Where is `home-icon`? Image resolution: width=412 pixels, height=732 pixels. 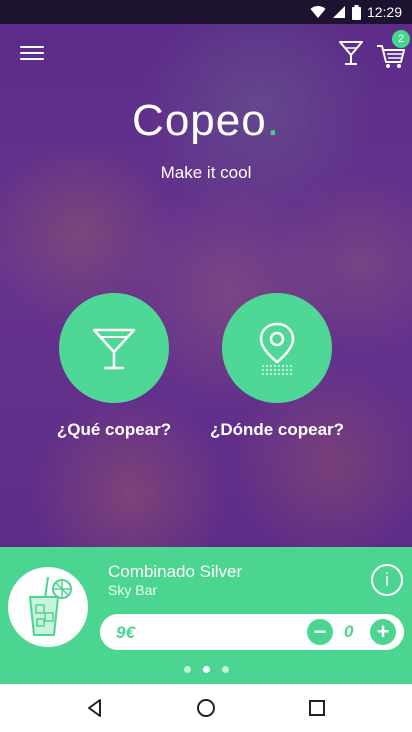 home-icon is located at coordinates (206, 708).